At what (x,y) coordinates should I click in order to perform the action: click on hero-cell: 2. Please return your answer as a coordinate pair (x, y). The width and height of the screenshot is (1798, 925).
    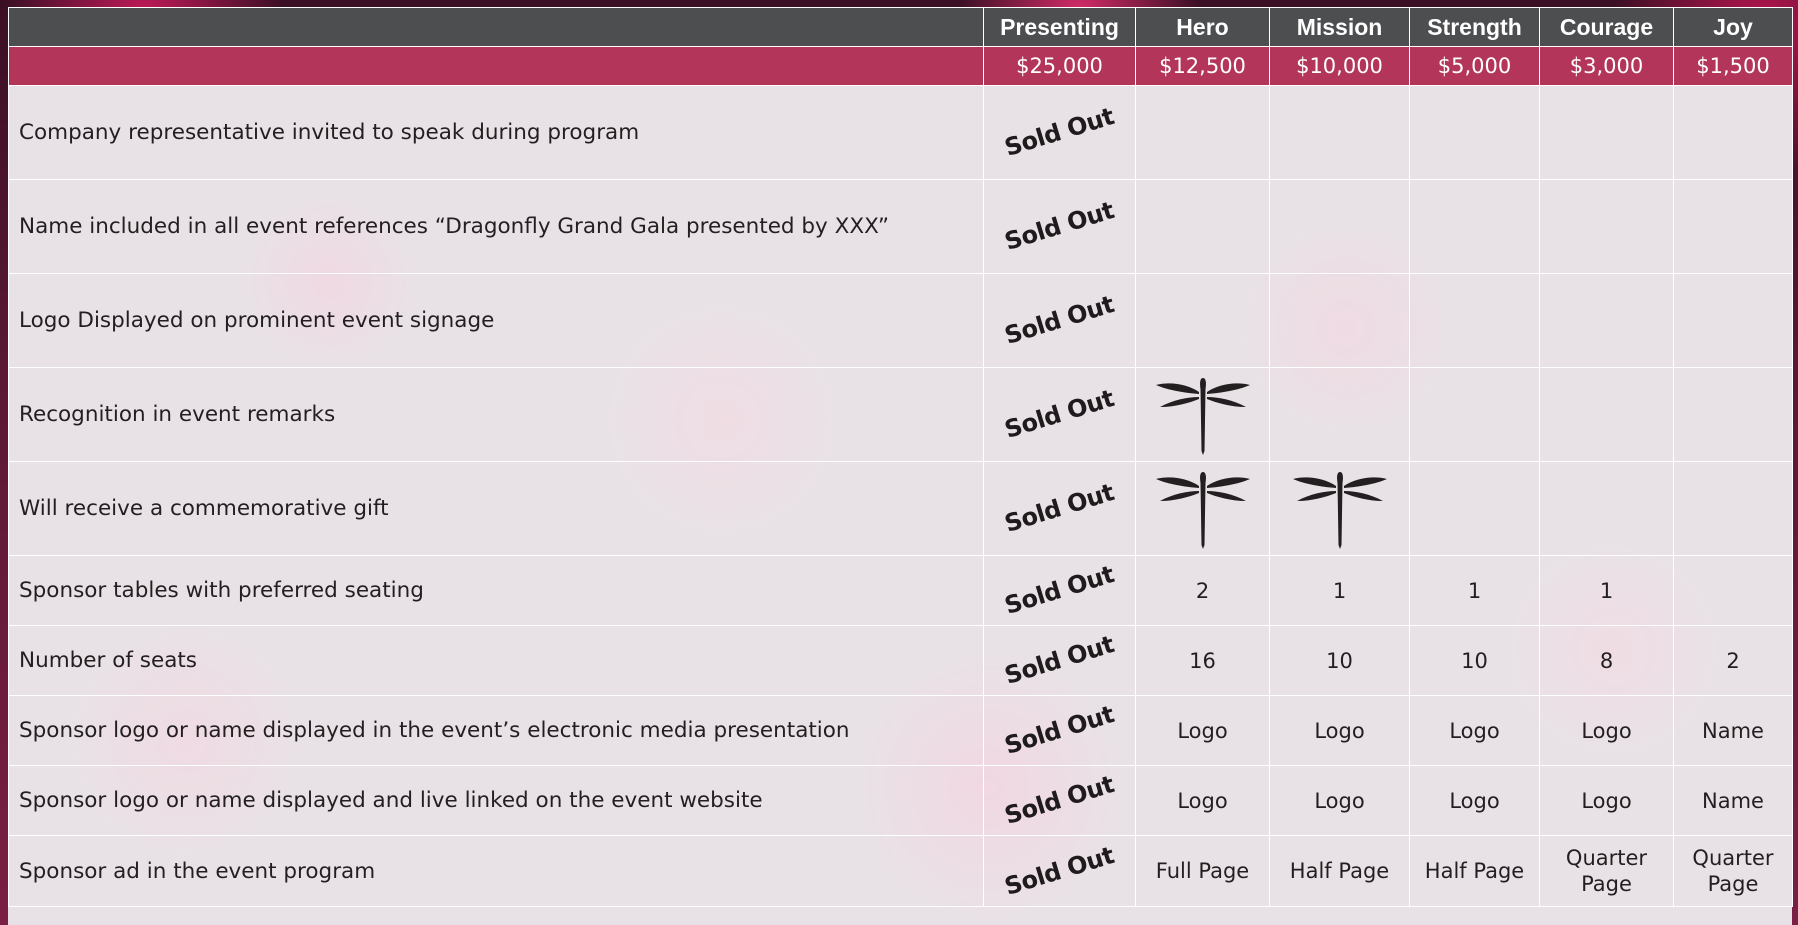
    Looking at the image, I should click on (1202, 590).